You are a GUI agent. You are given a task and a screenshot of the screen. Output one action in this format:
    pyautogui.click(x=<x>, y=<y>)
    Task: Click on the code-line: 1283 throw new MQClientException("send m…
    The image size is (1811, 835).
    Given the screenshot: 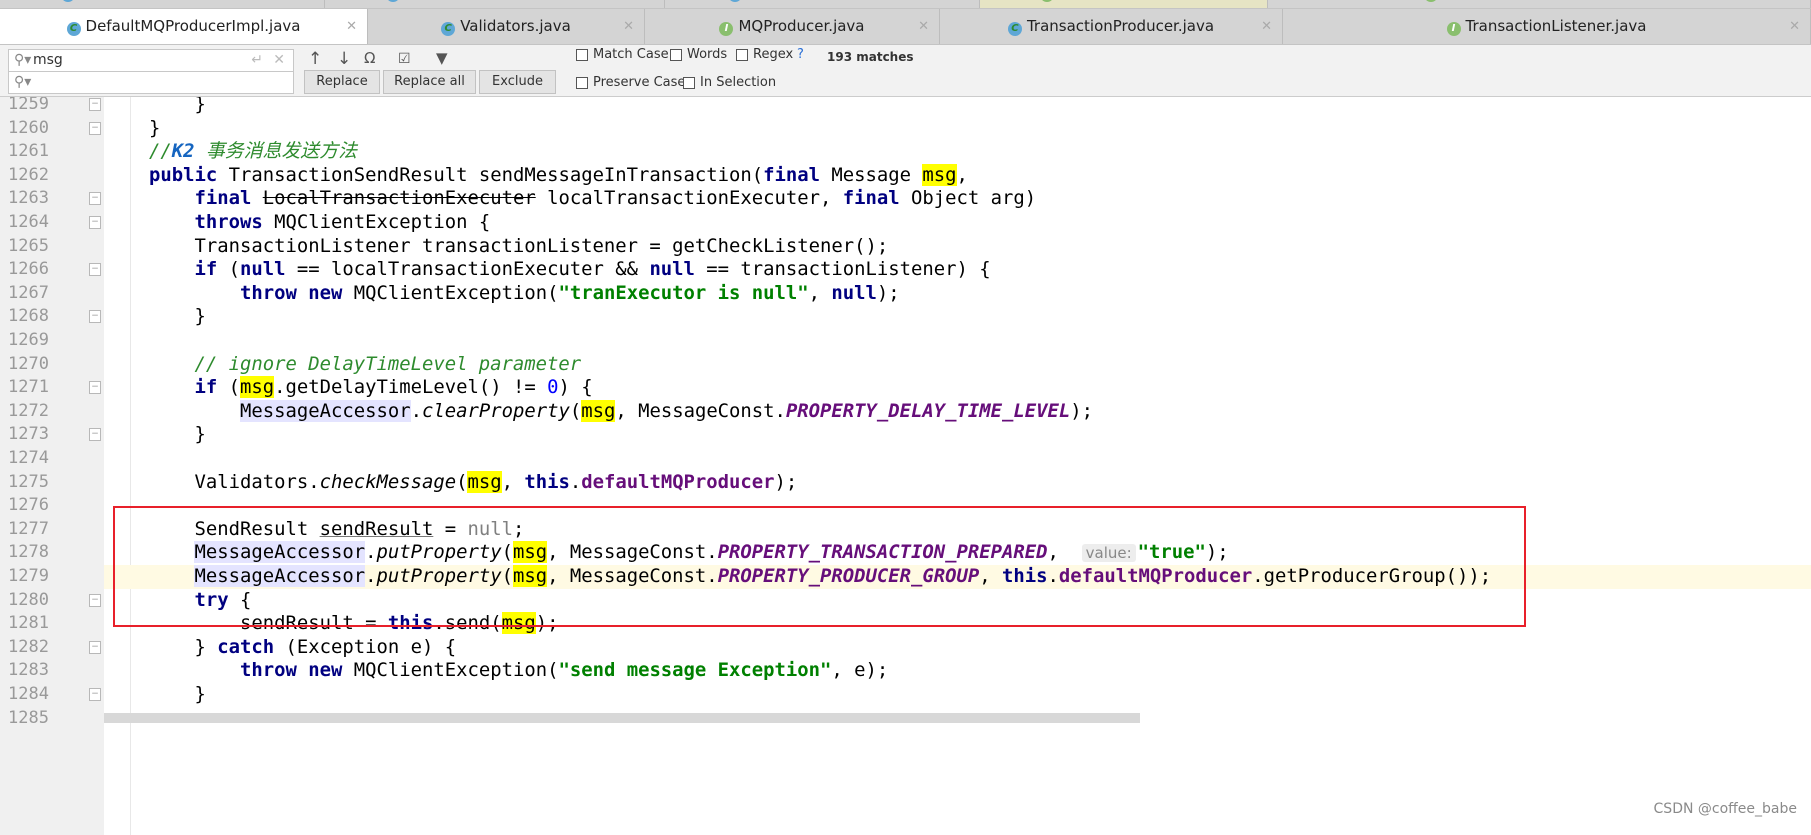 What is the action you would take?
    pyautogui.click(x=905, y=671)
    